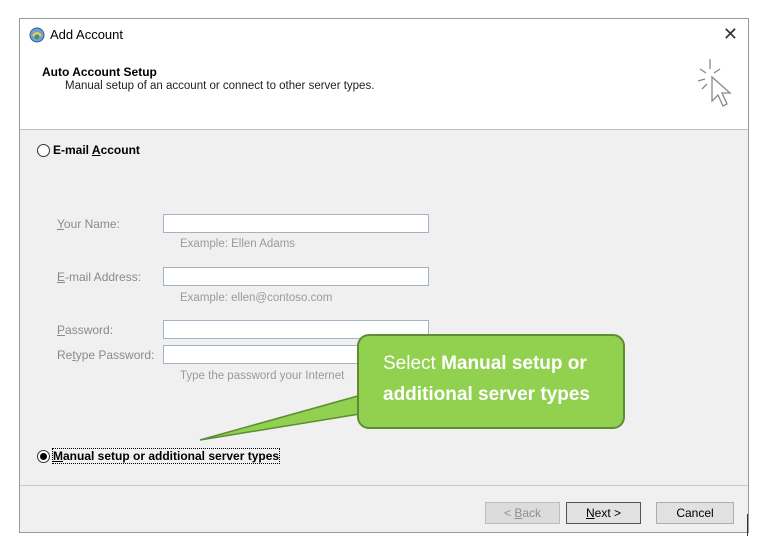  Describe the element at coordinates (96, 150) in the screenshot. I see `email-account-label: E-mail Account` at that location.